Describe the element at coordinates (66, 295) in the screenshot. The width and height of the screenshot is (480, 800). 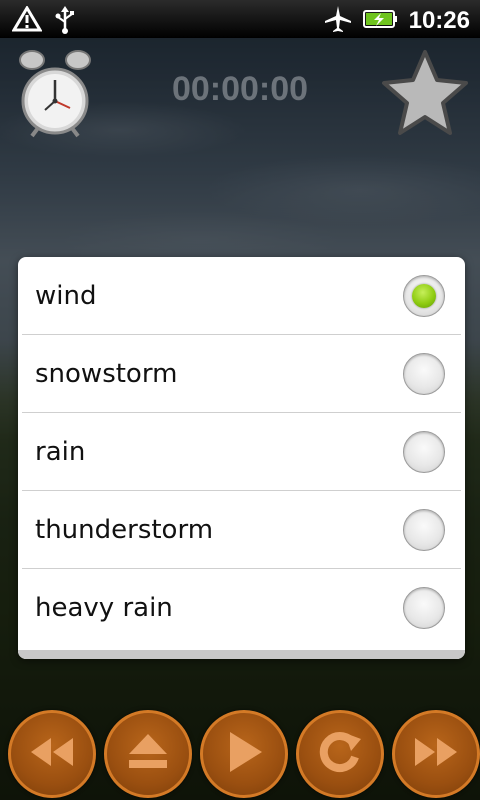
I see `option-label: wind` at that location.